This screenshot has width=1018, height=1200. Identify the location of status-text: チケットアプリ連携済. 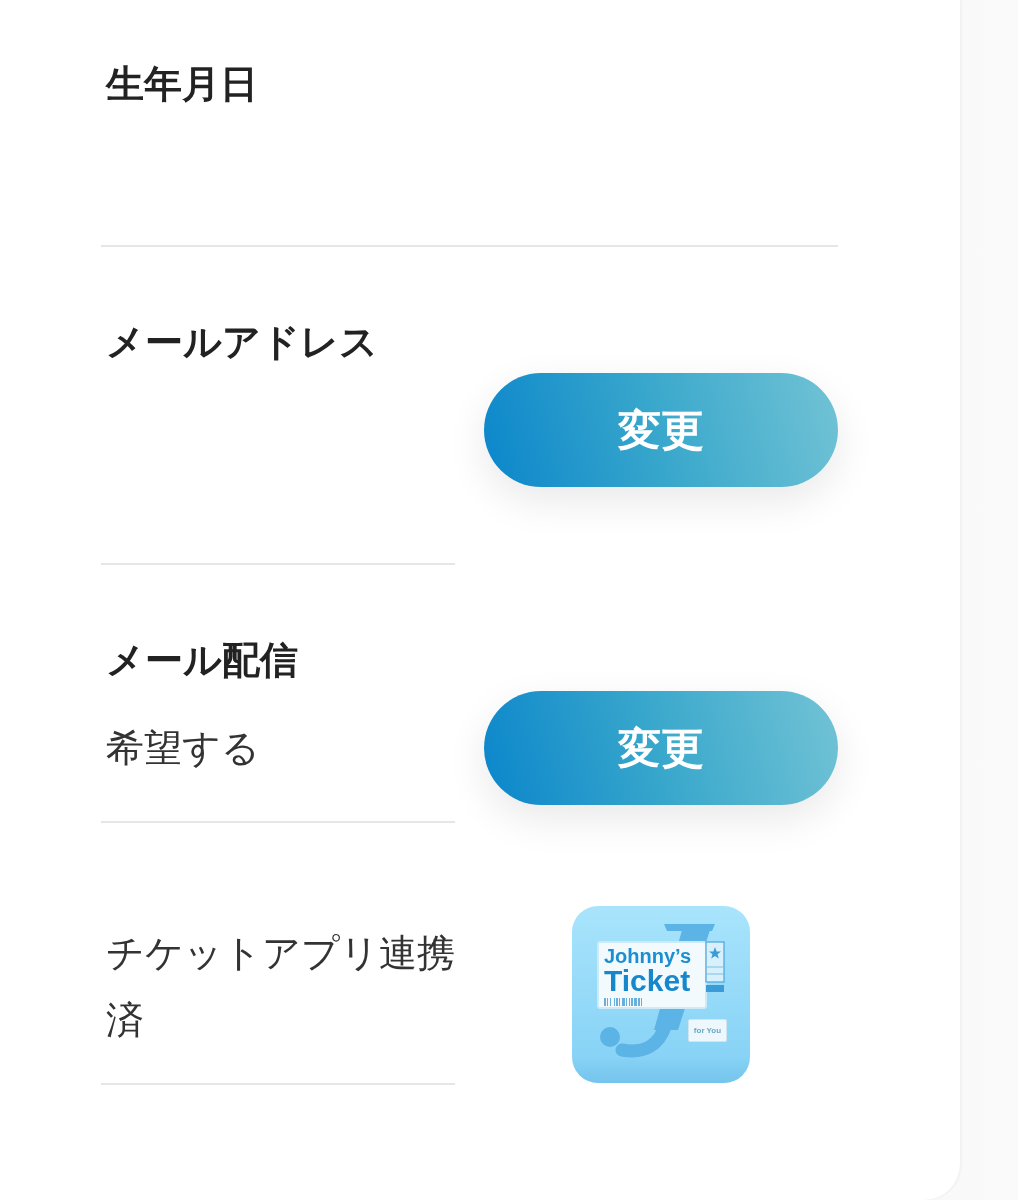
(280, 987).